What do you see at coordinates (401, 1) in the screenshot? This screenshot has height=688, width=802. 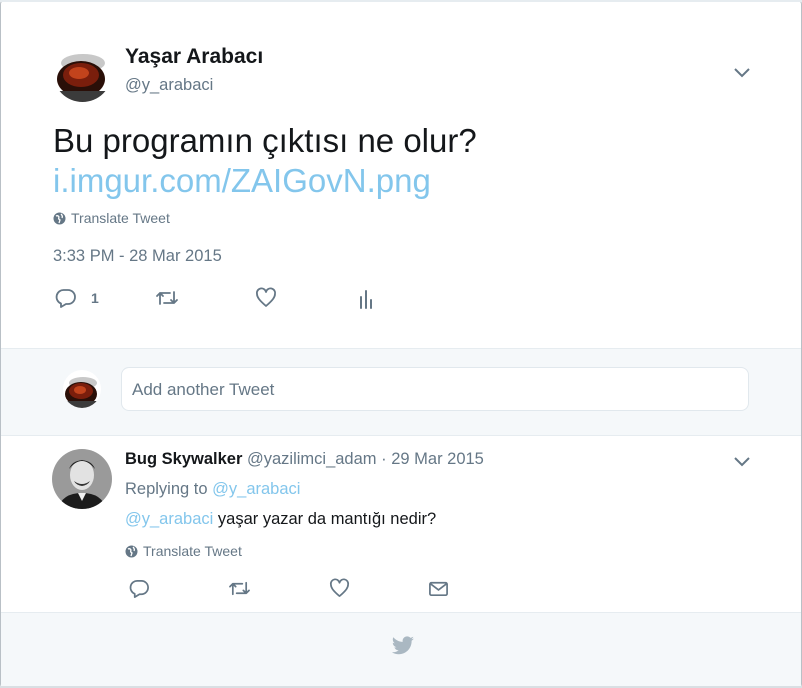 I see `top-edge` at bounding box center [401, 1].